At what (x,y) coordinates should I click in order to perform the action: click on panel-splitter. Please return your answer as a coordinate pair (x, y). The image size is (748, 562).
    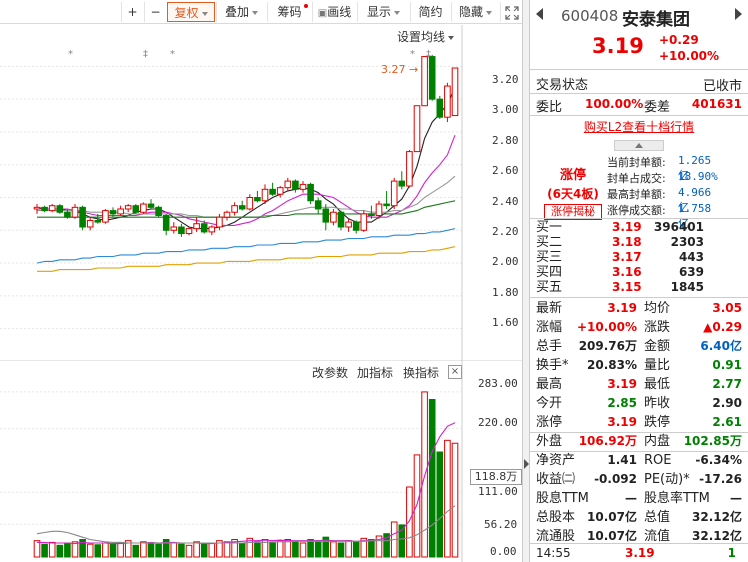
    Looking at the image, I should click on (526, 281).